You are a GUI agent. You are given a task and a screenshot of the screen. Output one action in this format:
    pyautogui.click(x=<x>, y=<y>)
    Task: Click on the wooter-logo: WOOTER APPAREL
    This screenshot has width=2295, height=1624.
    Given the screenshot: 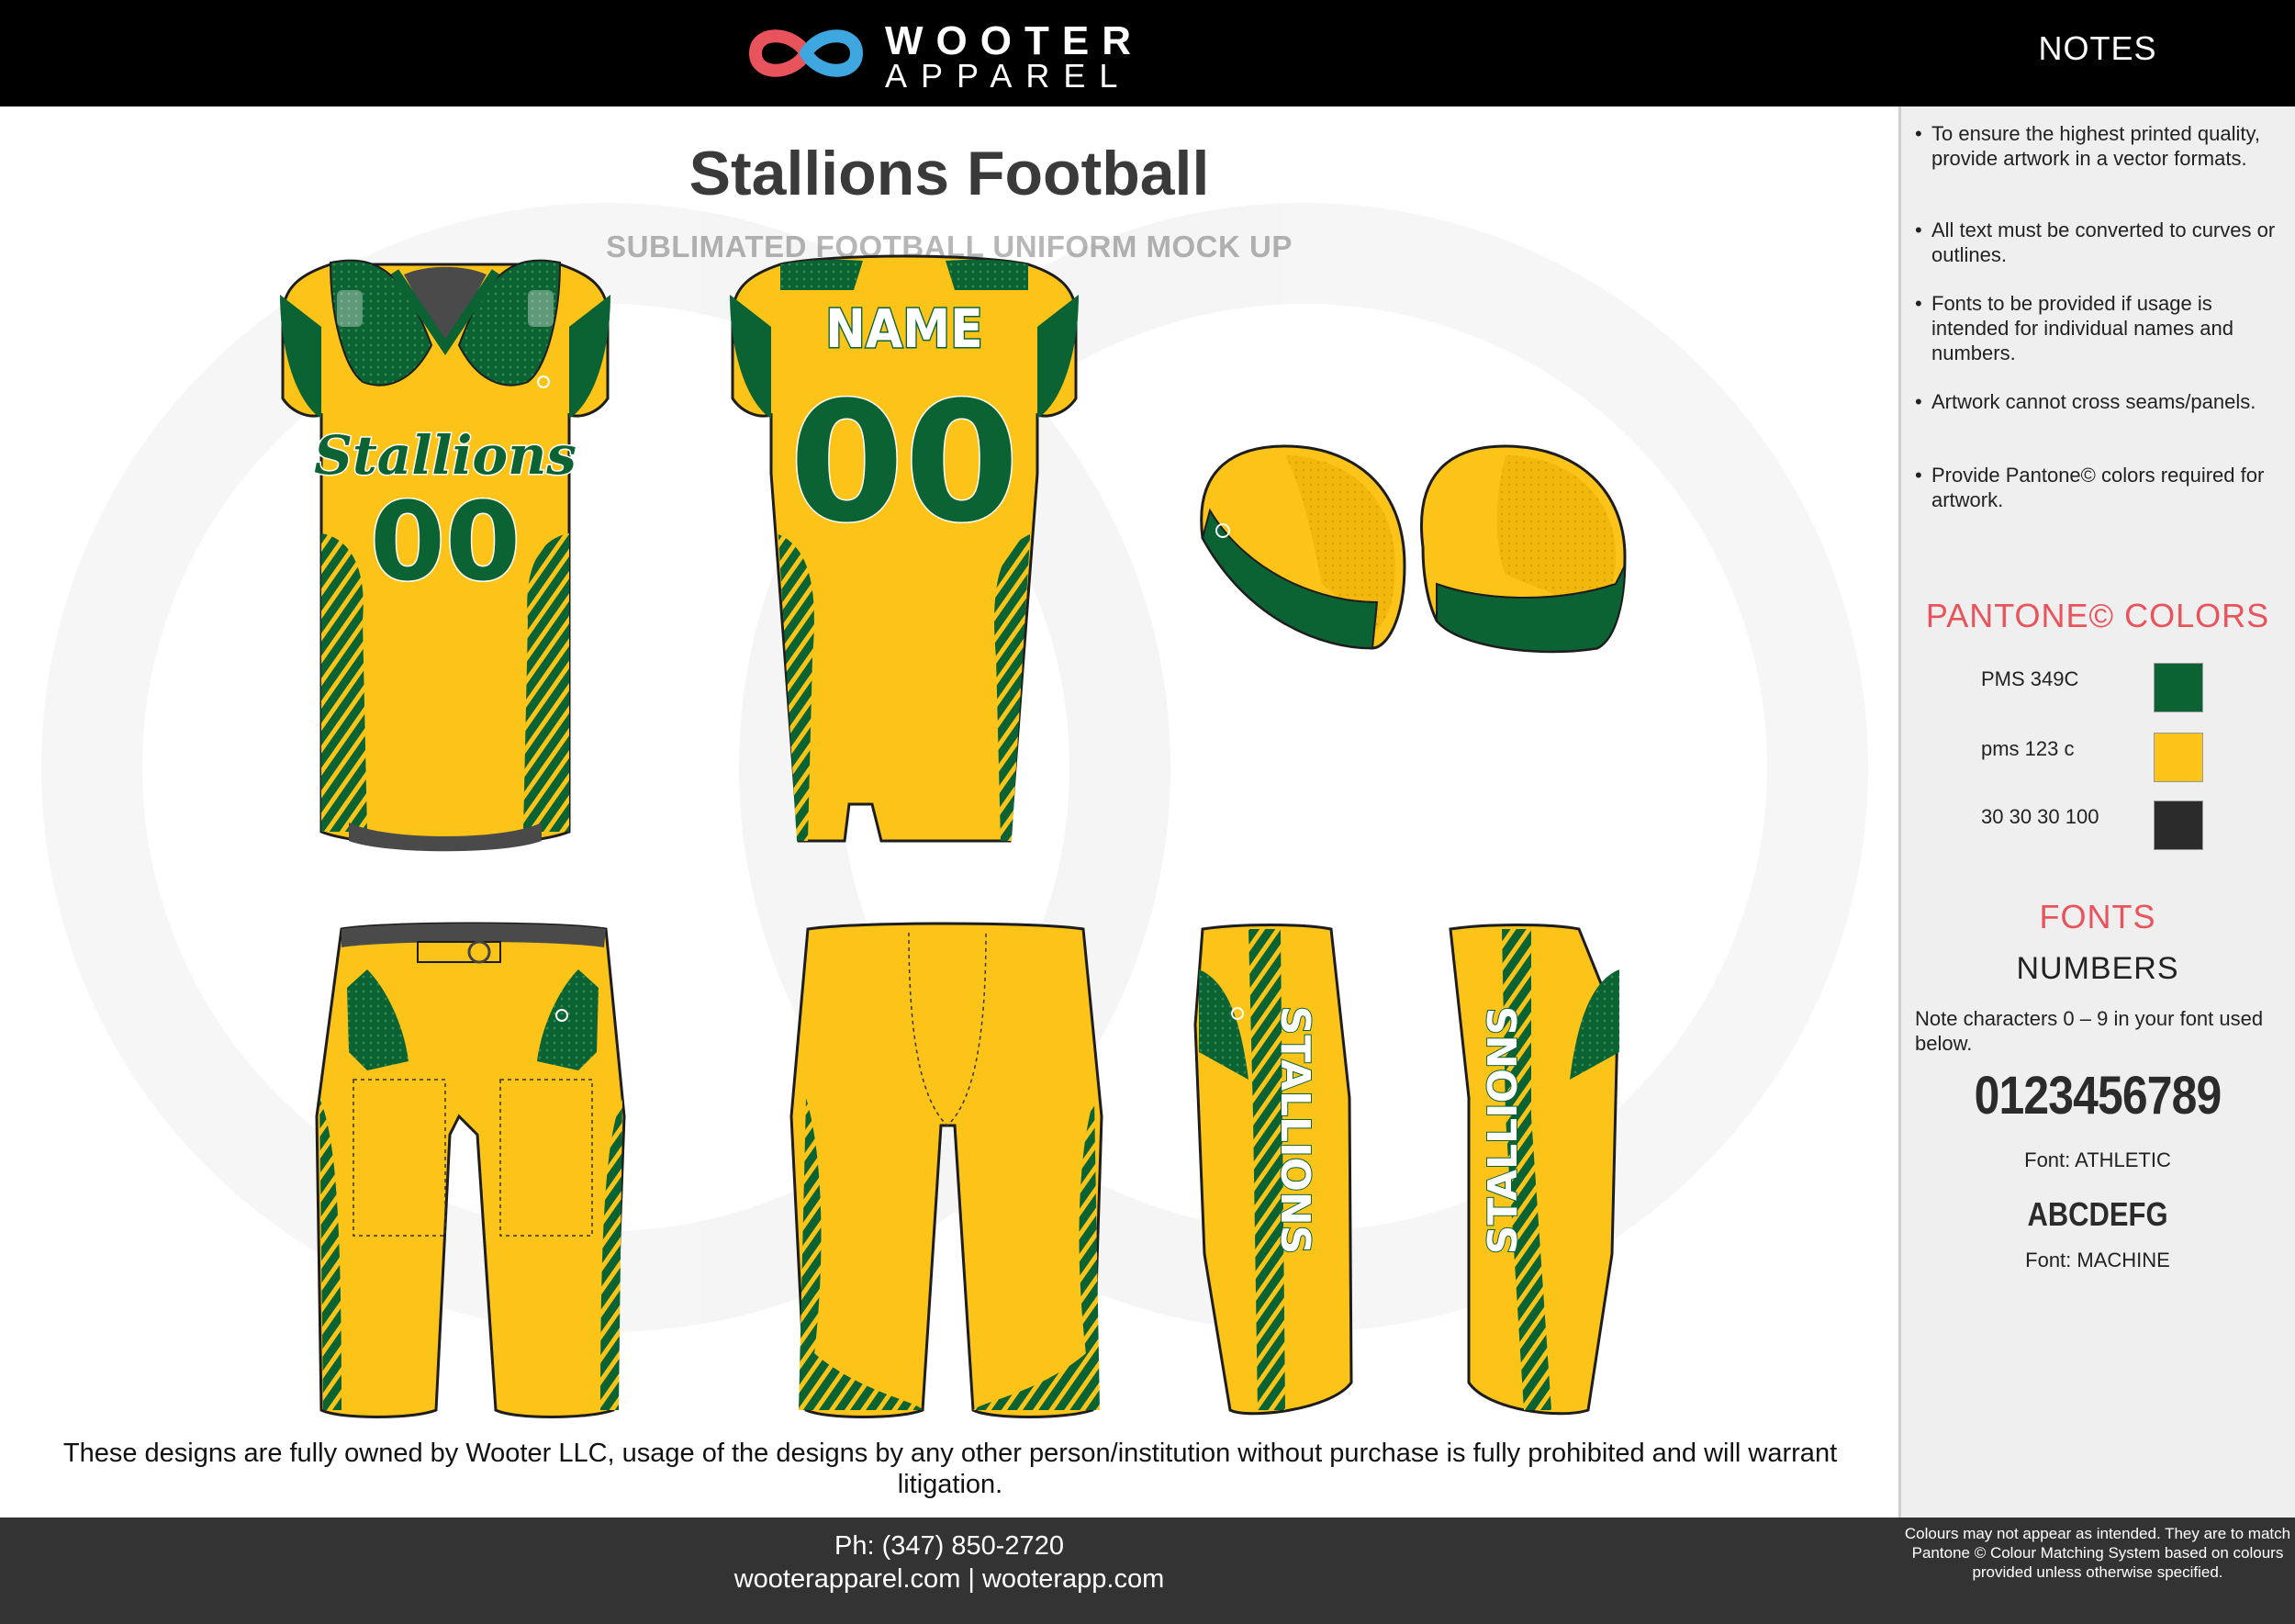 What is the action you would take?
    pyautogui.click(x=953, y=56)
    